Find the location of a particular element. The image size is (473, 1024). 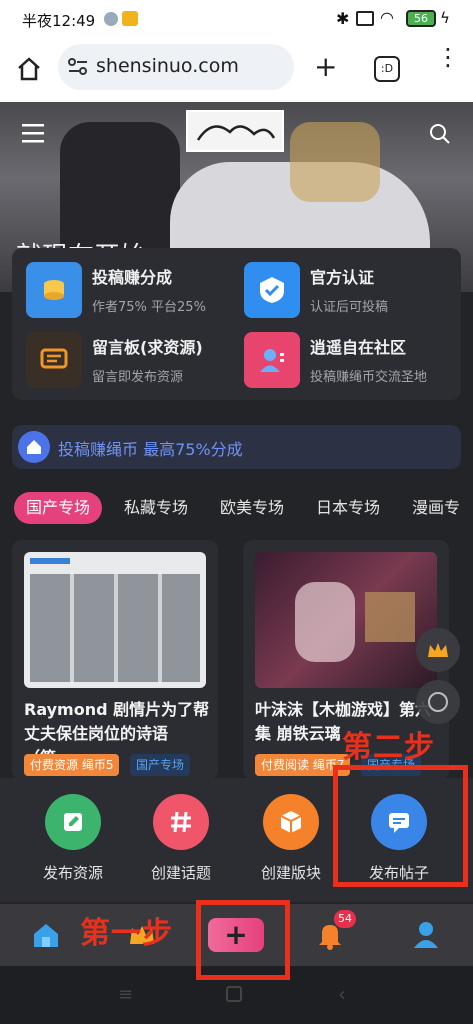

search-icon is located at coordinates (440, 134).